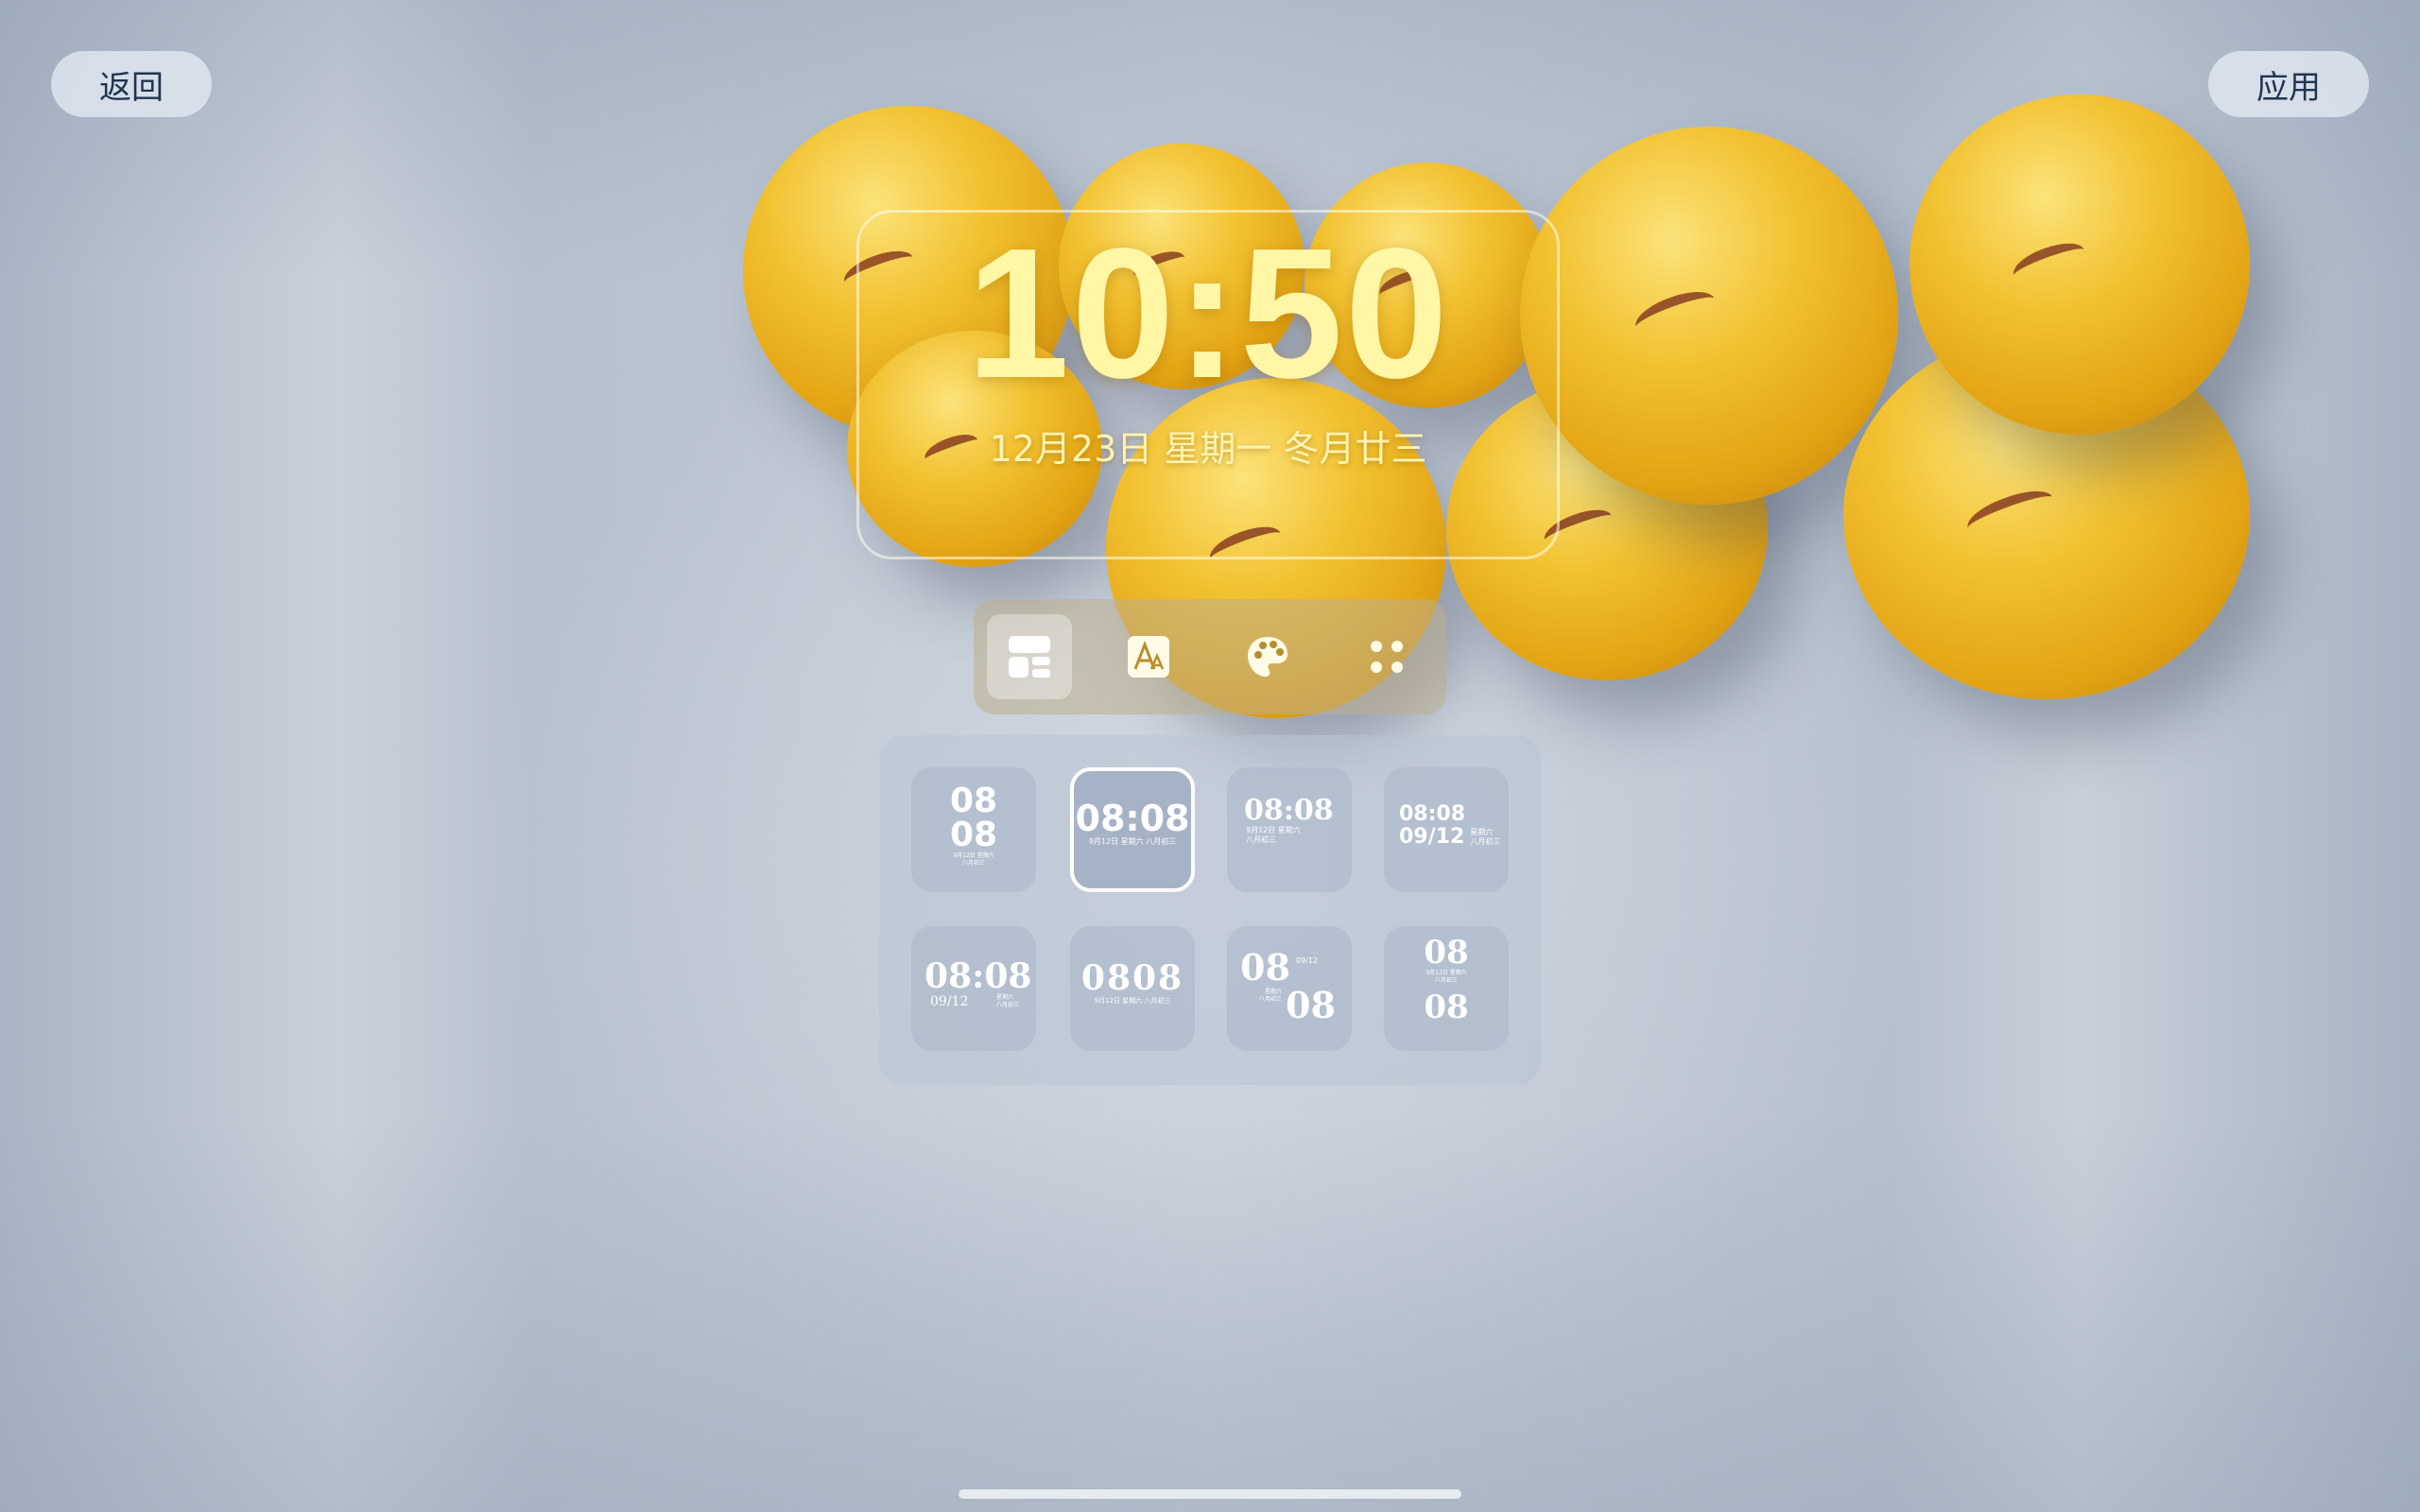  What do you see at coordinates (1132, 978) in the screenshot?
I see `style-time: 0808` at bounding box center [1132, 978].